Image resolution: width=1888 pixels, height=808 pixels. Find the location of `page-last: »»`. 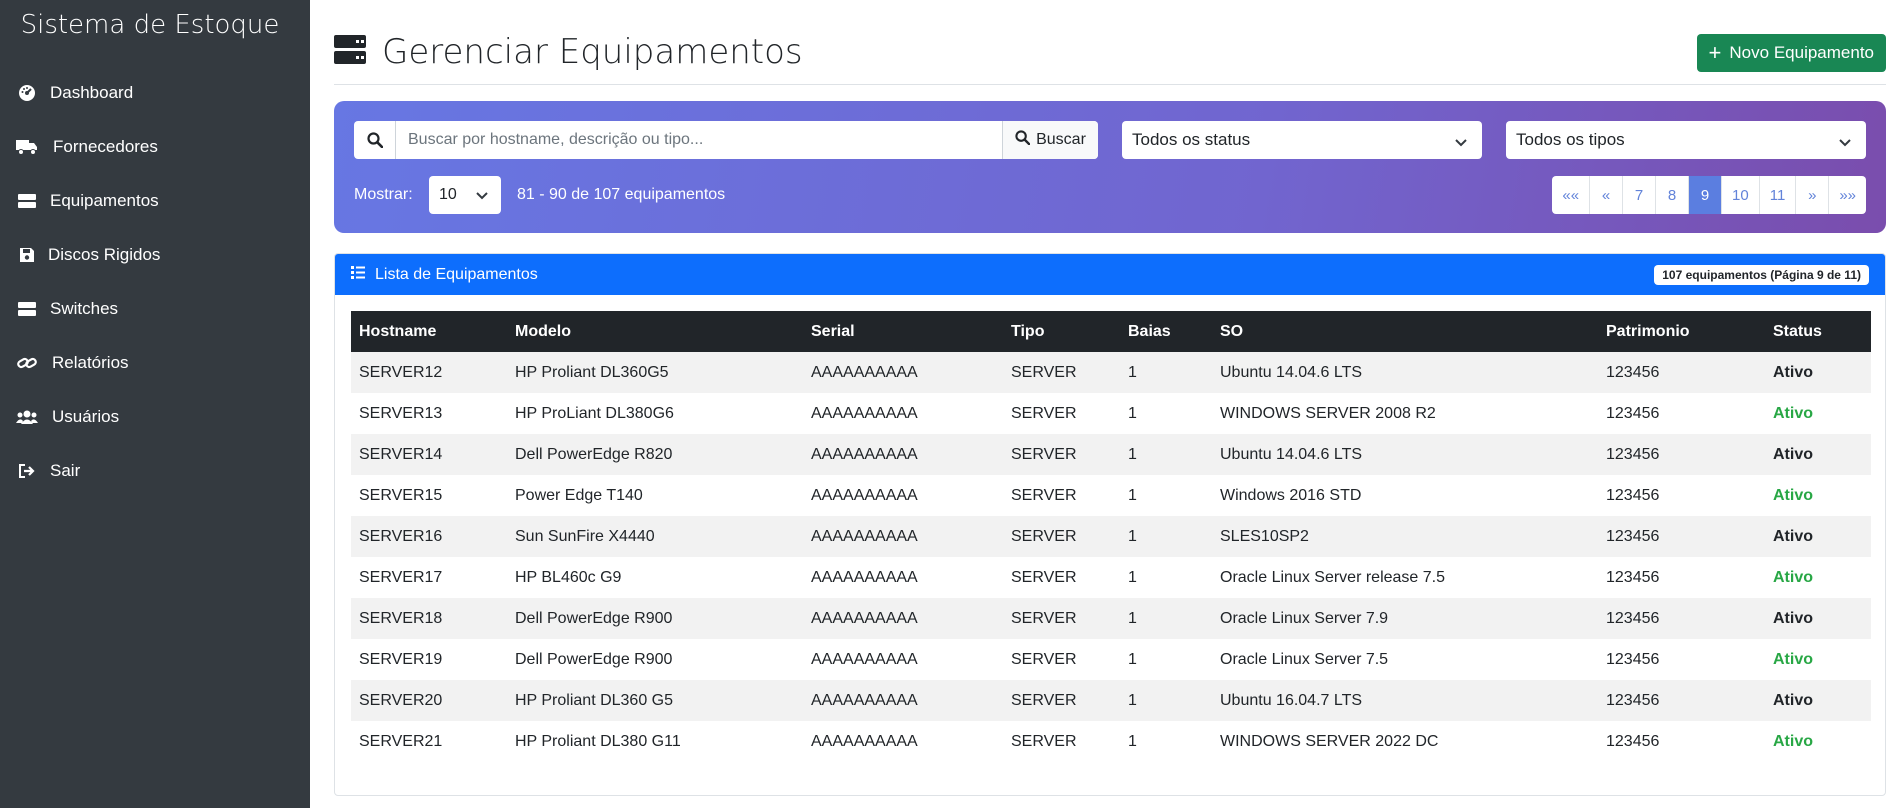

page-last: »» is located at coordinates (1847, 195).